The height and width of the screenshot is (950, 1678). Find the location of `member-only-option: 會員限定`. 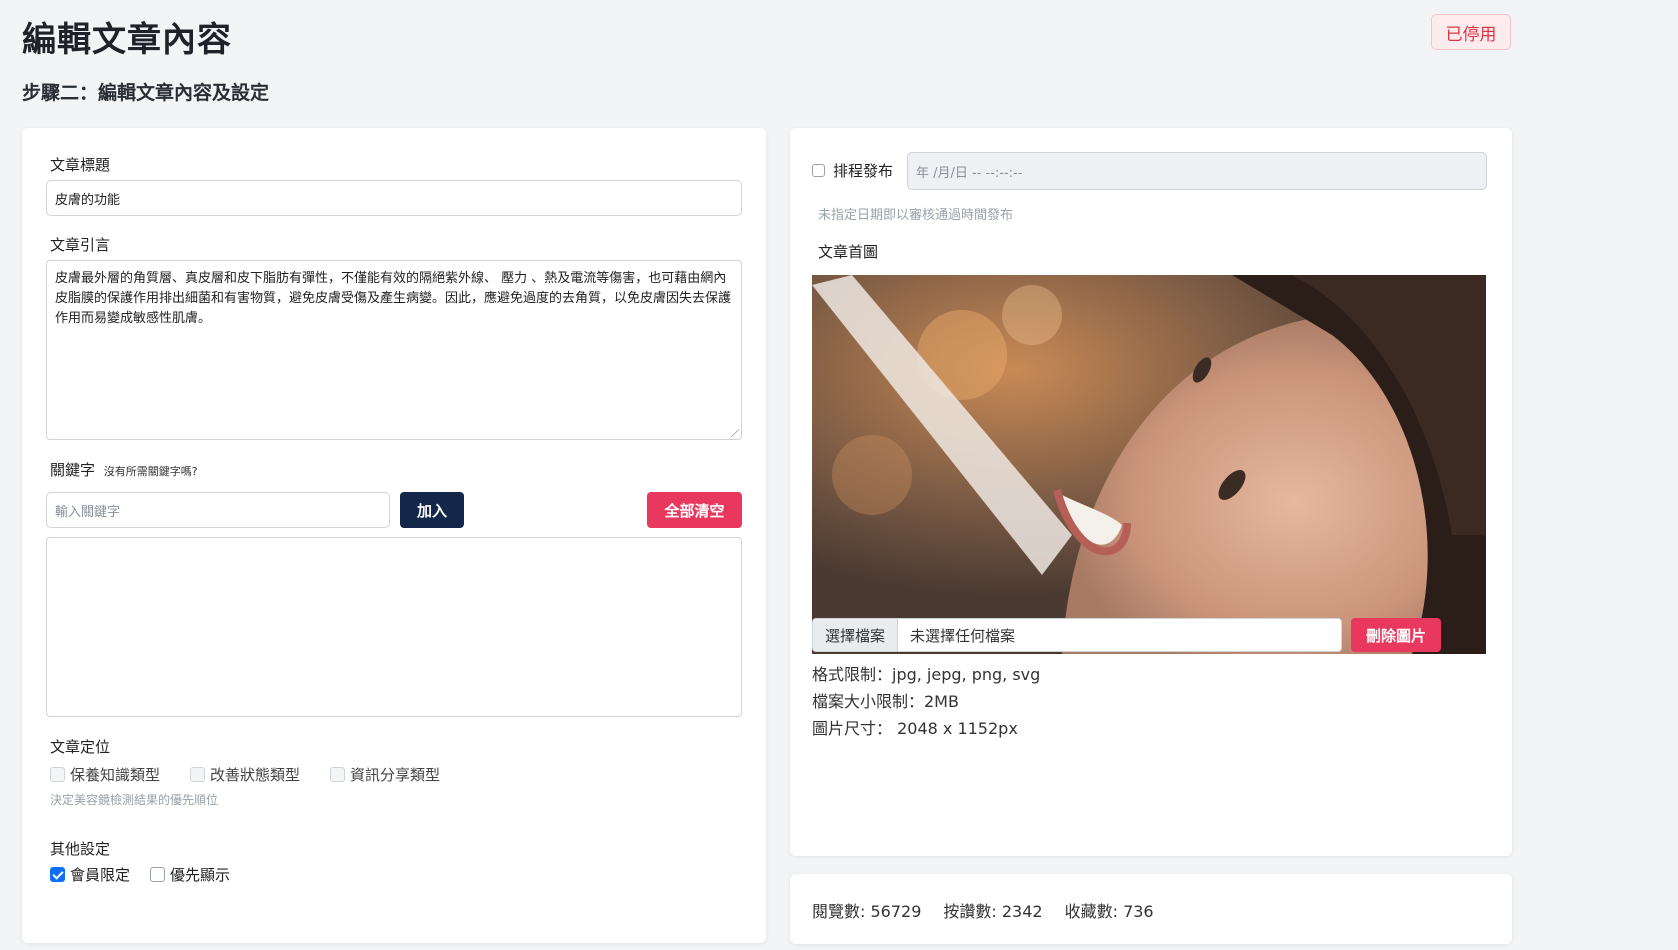

member-only-option: 會員限定 is located at coordinates (90, 874).